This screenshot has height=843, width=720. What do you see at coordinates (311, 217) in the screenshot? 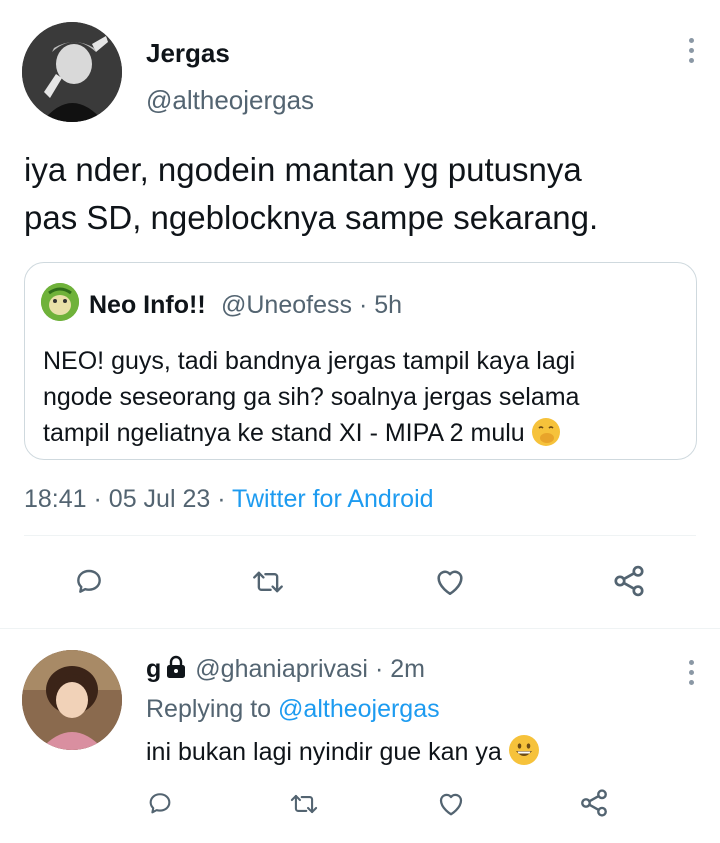
I see `tweet-text-line: pas SD, ngeblocknya sampe sekarang.` at bounding box center [311, 217].